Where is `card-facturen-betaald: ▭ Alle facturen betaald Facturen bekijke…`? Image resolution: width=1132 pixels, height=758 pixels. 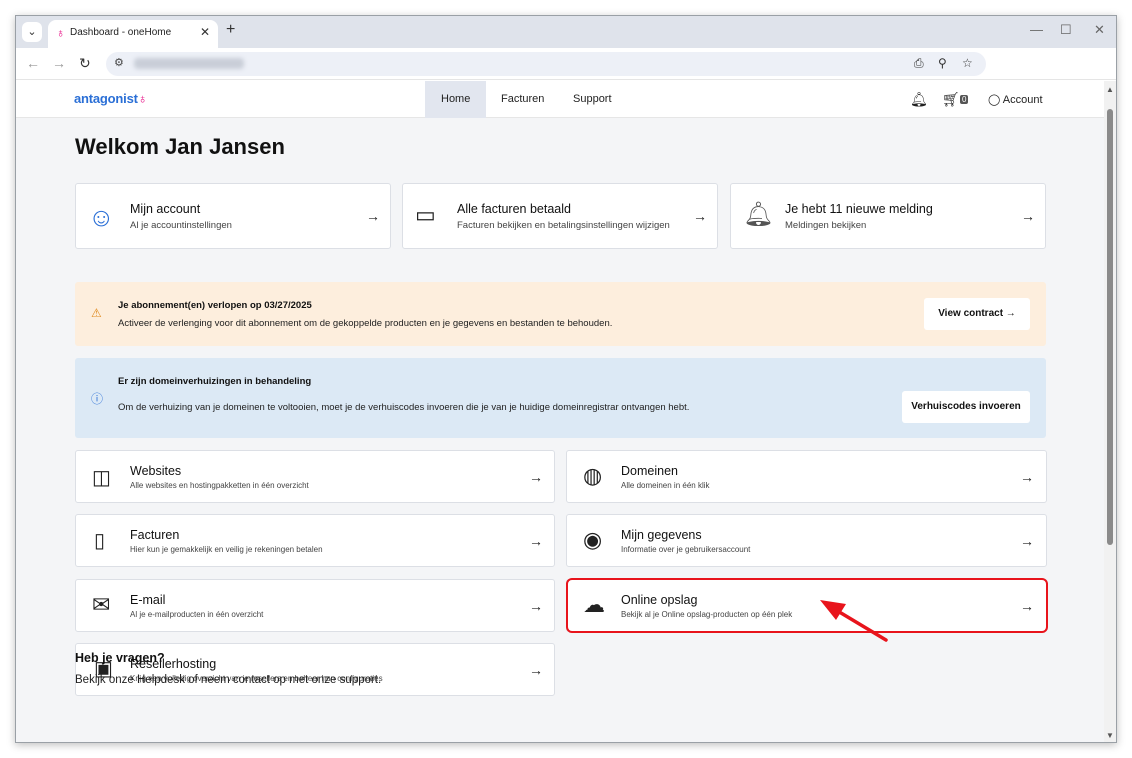
card-facturen-betaald: ▭ Alle facturen betaald Facturen bekijke… is located at coordinates (560, 216).